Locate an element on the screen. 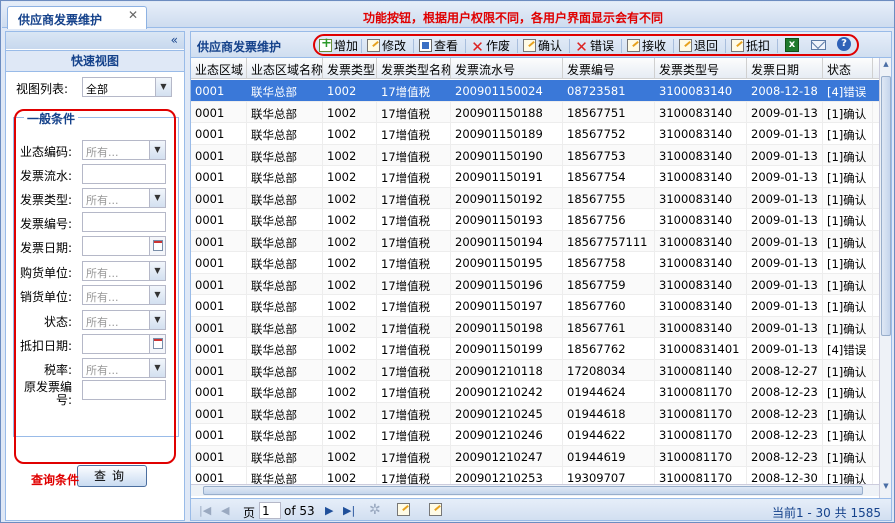 This screenshot has width=895, height=523. view-list-value: 全部 is located at coordinates (97, 89).